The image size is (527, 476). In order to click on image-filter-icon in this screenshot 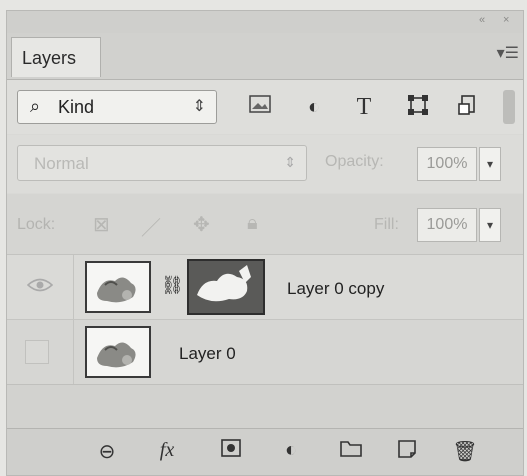, I will do `click(260, 107)`.